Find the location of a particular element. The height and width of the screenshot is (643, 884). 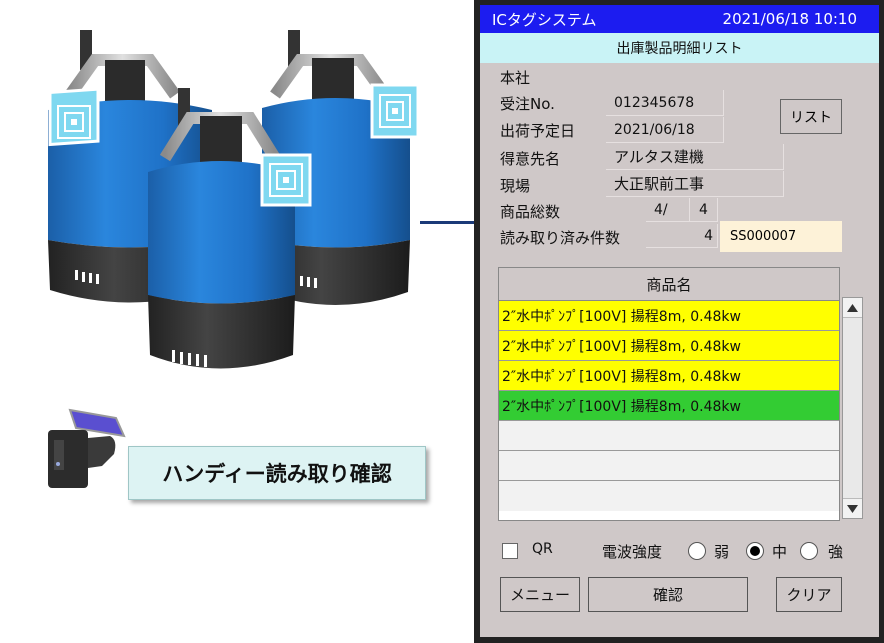

signal-strong-label: 強 is located at coordinates (836, 552).